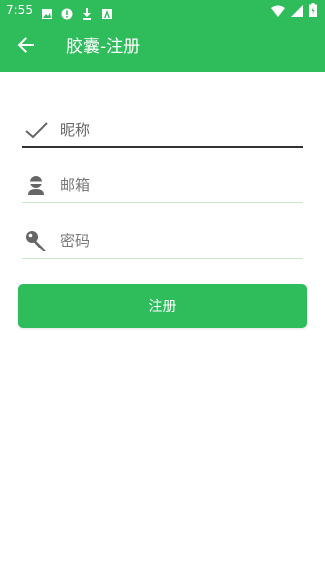  I want to click on nickname-underline, so click(162, 147).